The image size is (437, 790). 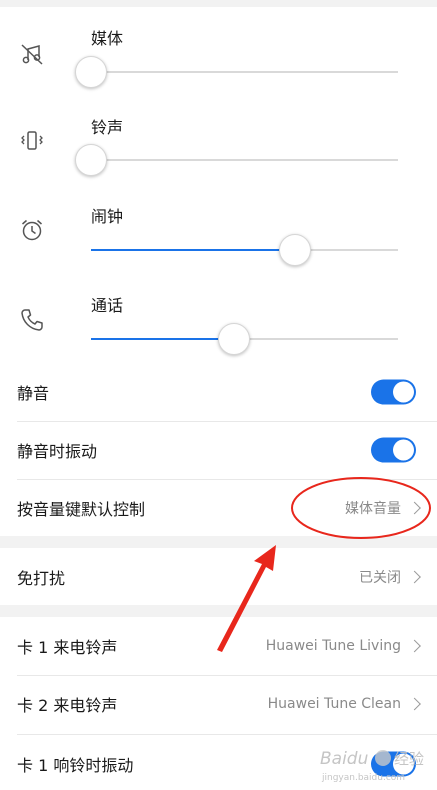 What do you see at coordinates (33, 393) in the screenshot?
I see `mute-label: 静音` at bounding box center [33, 393].